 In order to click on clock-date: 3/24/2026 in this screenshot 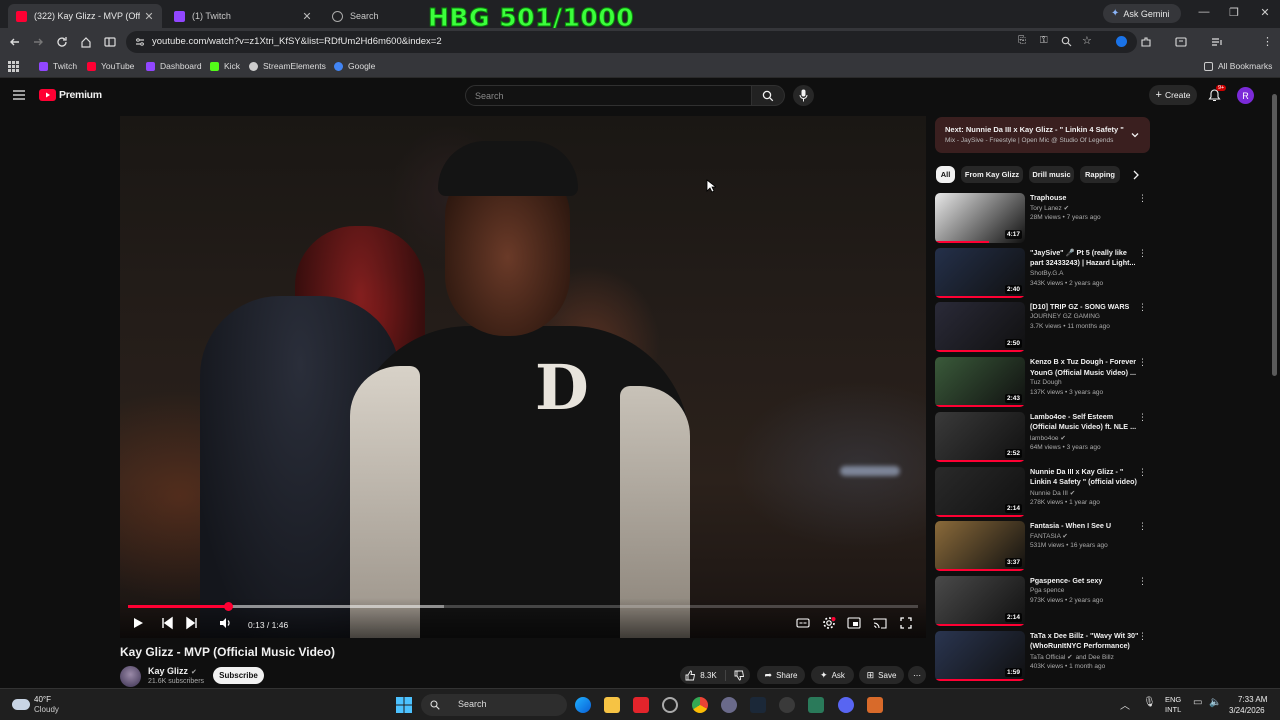, I will do `click(1247, 710)`.